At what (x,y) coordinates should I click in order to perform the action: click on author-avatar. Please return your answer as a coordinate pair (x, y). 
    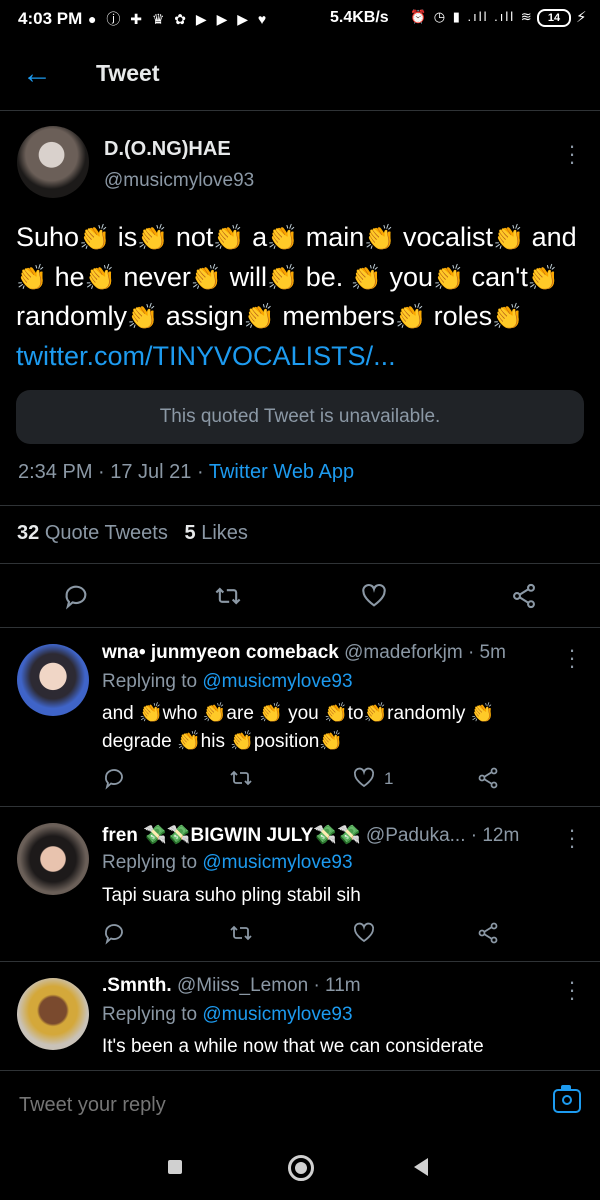
    Looking at the image, I should click on (53, 162).